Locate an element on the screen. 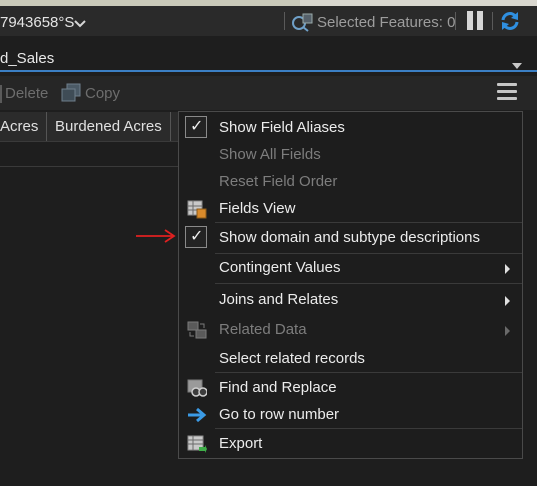 The image size is (537, 486). menu-item-contingent-values: Contingent Values is located at coordinates (350, 268).